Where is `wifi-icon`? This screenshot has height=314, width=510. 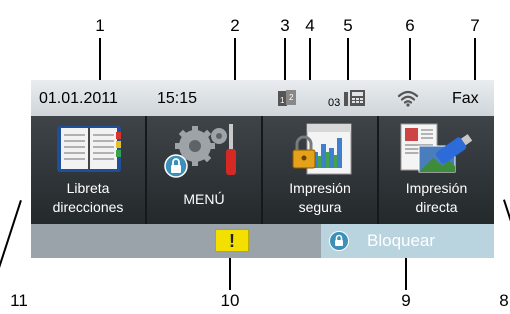 wifi-icon is located at coordinates (408, 98).